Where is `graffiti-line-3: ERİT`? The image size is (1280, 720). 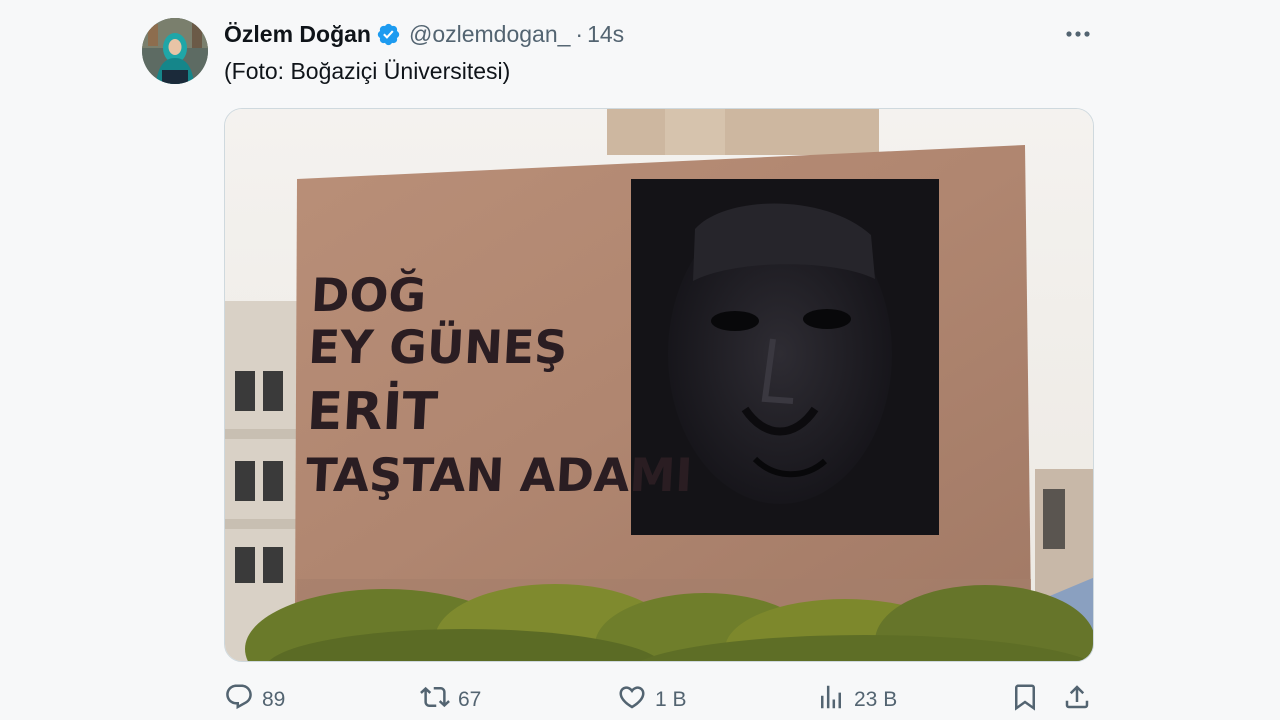 graffiti-line-3: ERİT is located at coordinates (373, 411).